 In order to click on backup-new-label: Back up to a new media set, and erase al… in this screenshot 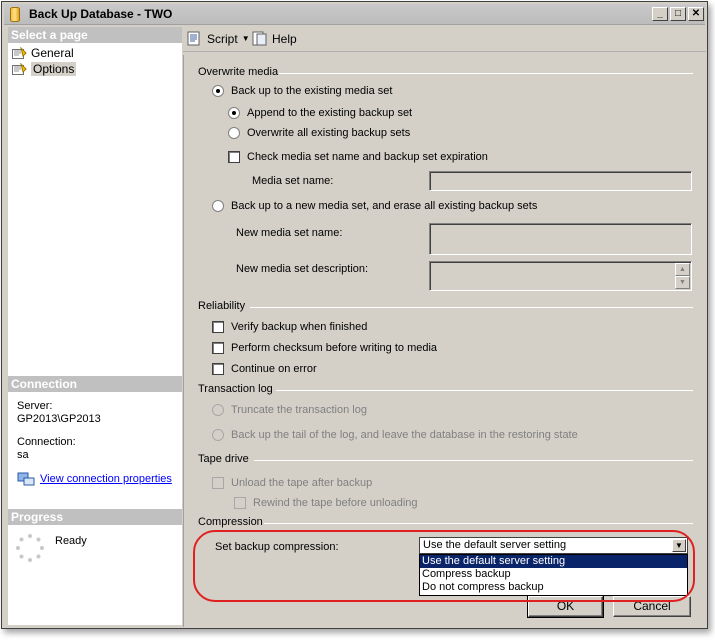, I will do `click(384, 206)`.